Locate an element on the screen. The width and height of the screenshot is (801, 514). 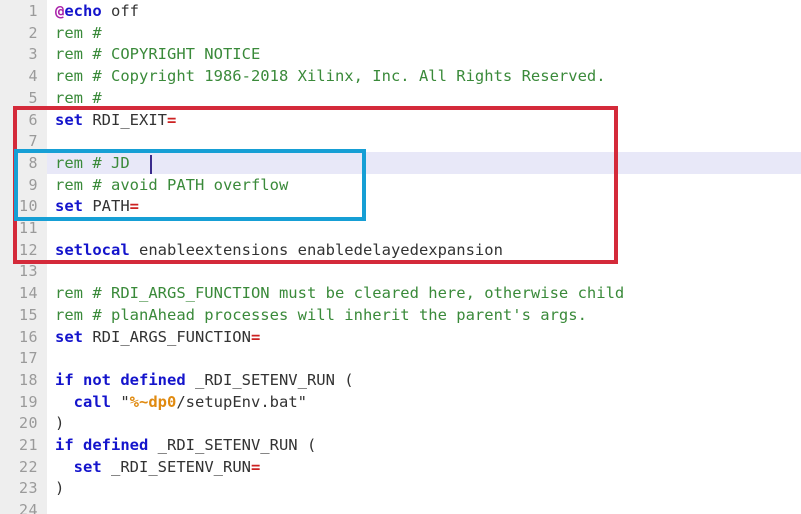
code-token: _RDI_SETENV_RUN is located at coordinates (176, 466).